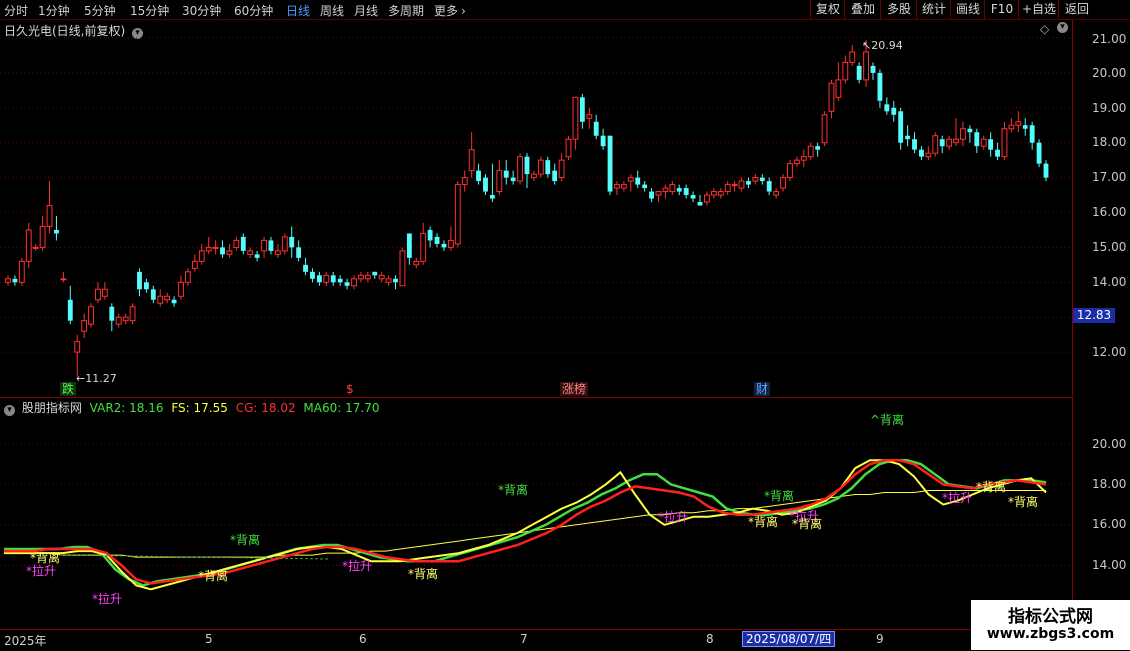  I want to click on event-tag-dollar: $, so click(350, 389).